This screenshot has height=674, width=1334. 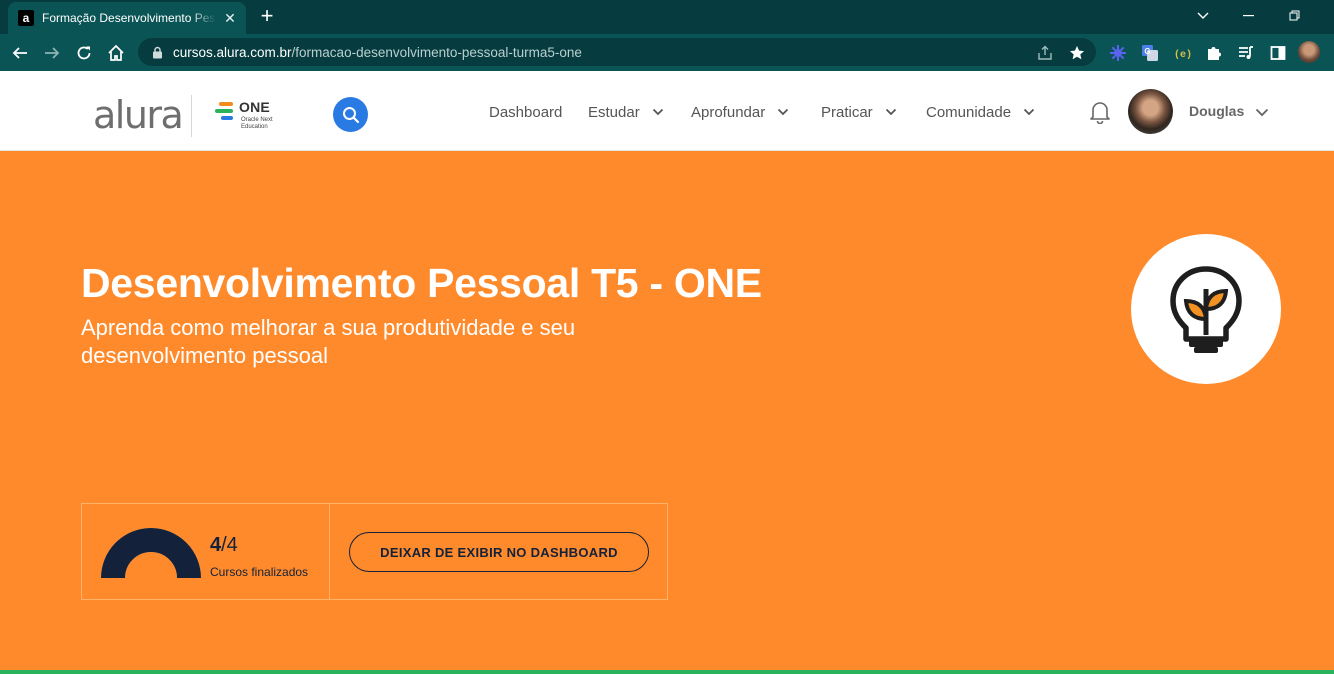 What do you see at coordinates (1118, 53) in the screenshot?
I see `extension-flower-icon` at bounding box center [1118, 53].